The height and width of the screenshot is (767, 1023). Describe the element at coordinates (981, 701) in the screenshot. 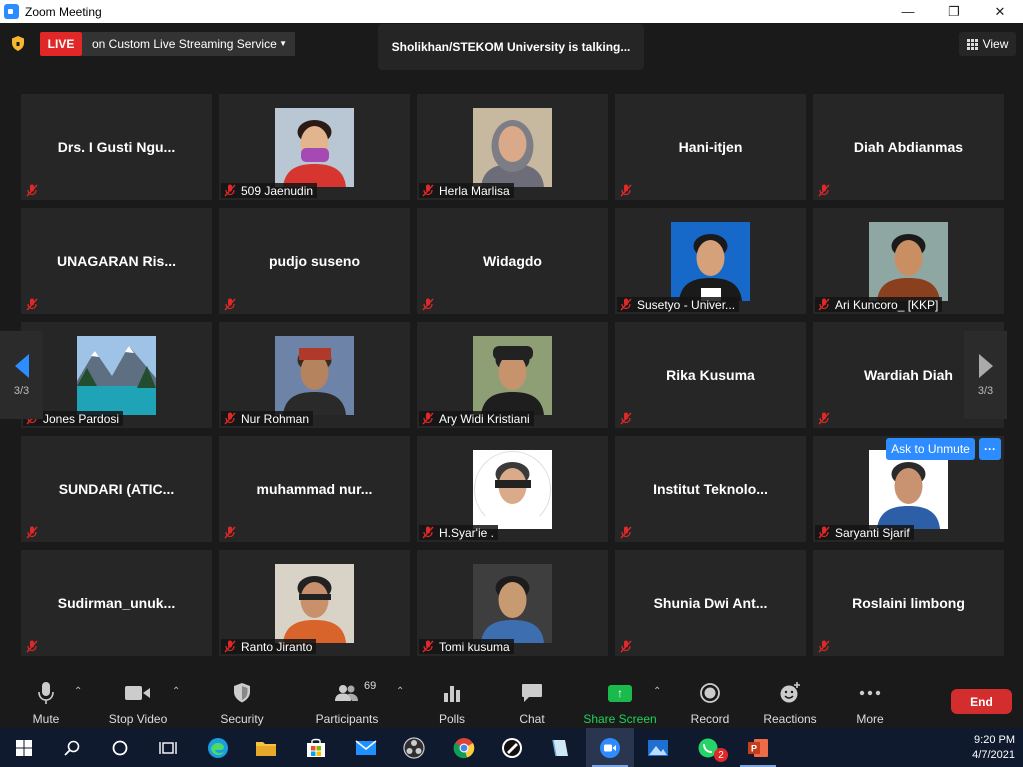

I see `end-meeting-button: End` at that location.